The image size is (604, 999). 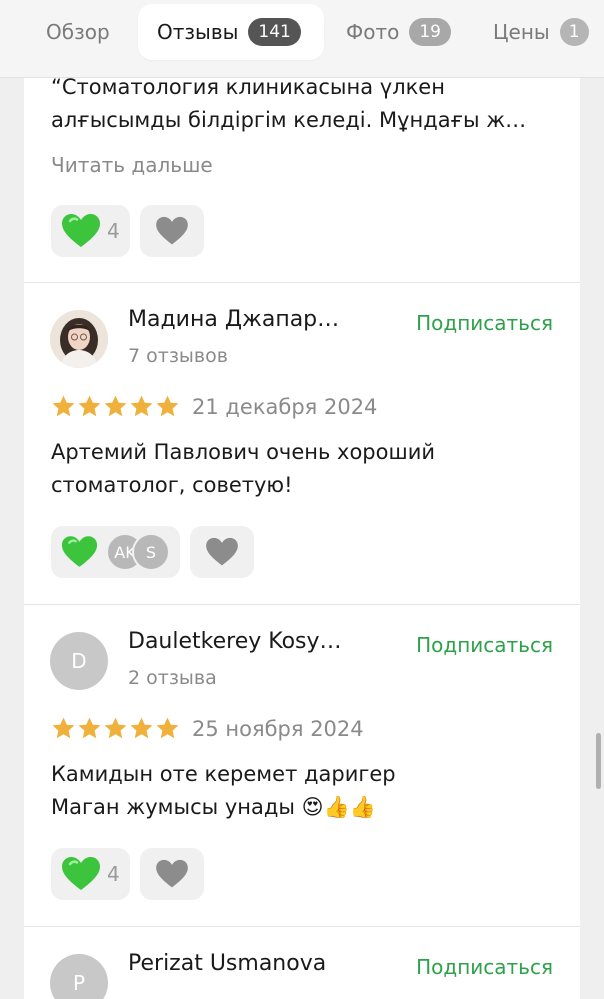 I want to click on likers-avatars: AK S, so click(x=138, y=552).